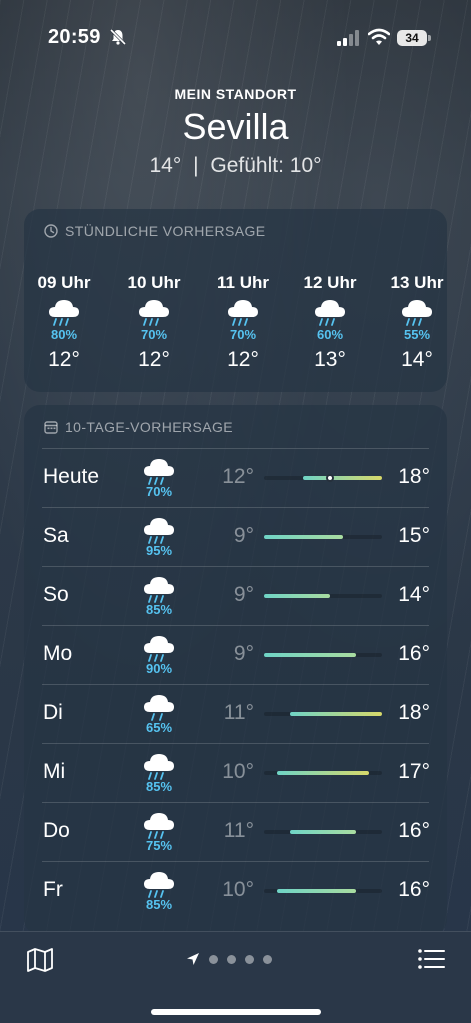  What do you see at coordinates (118, 37) in the screenshot?
I see `bell-slash-icon` at bounding box center [118, 37].